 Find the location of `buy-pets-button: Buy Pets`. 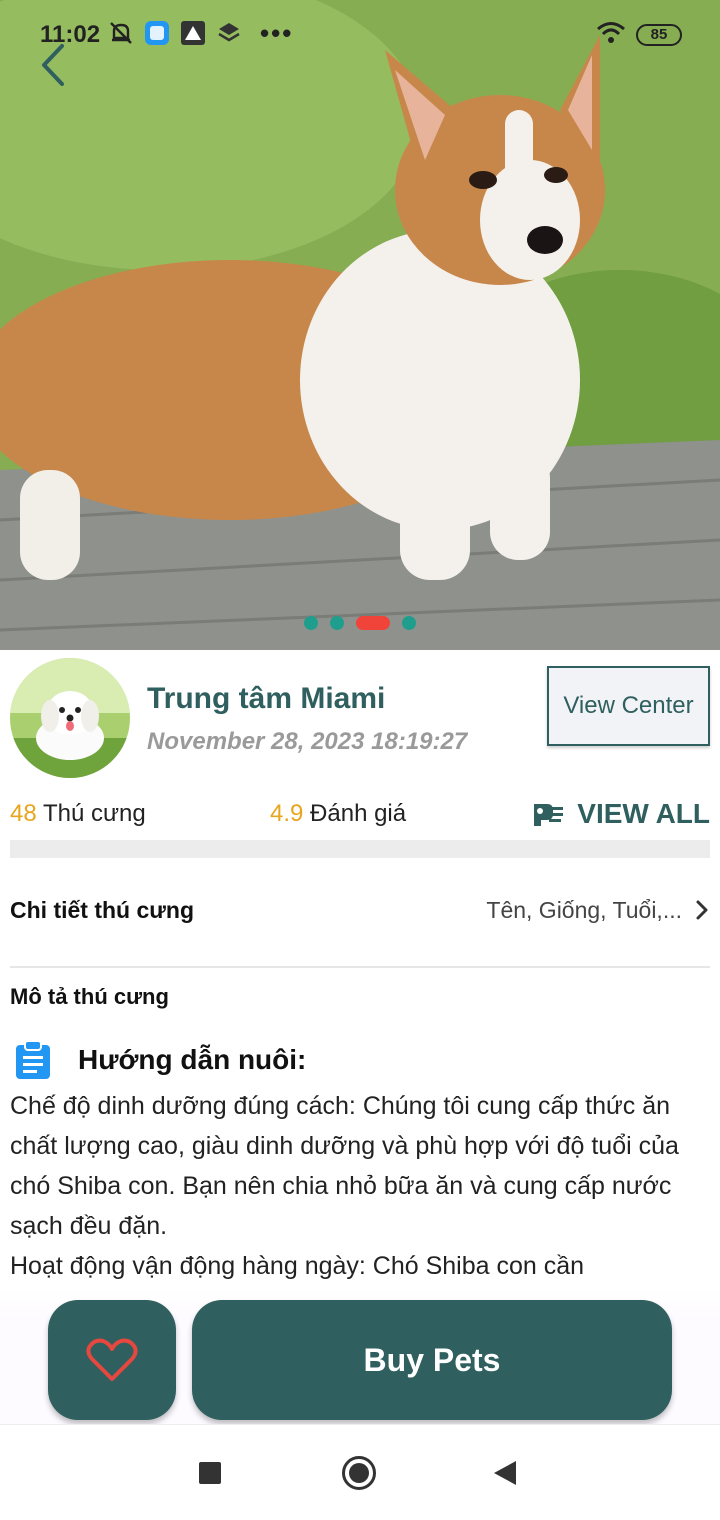

buy-pets-button: Buy Pets is located at coordinates (432, 1360).